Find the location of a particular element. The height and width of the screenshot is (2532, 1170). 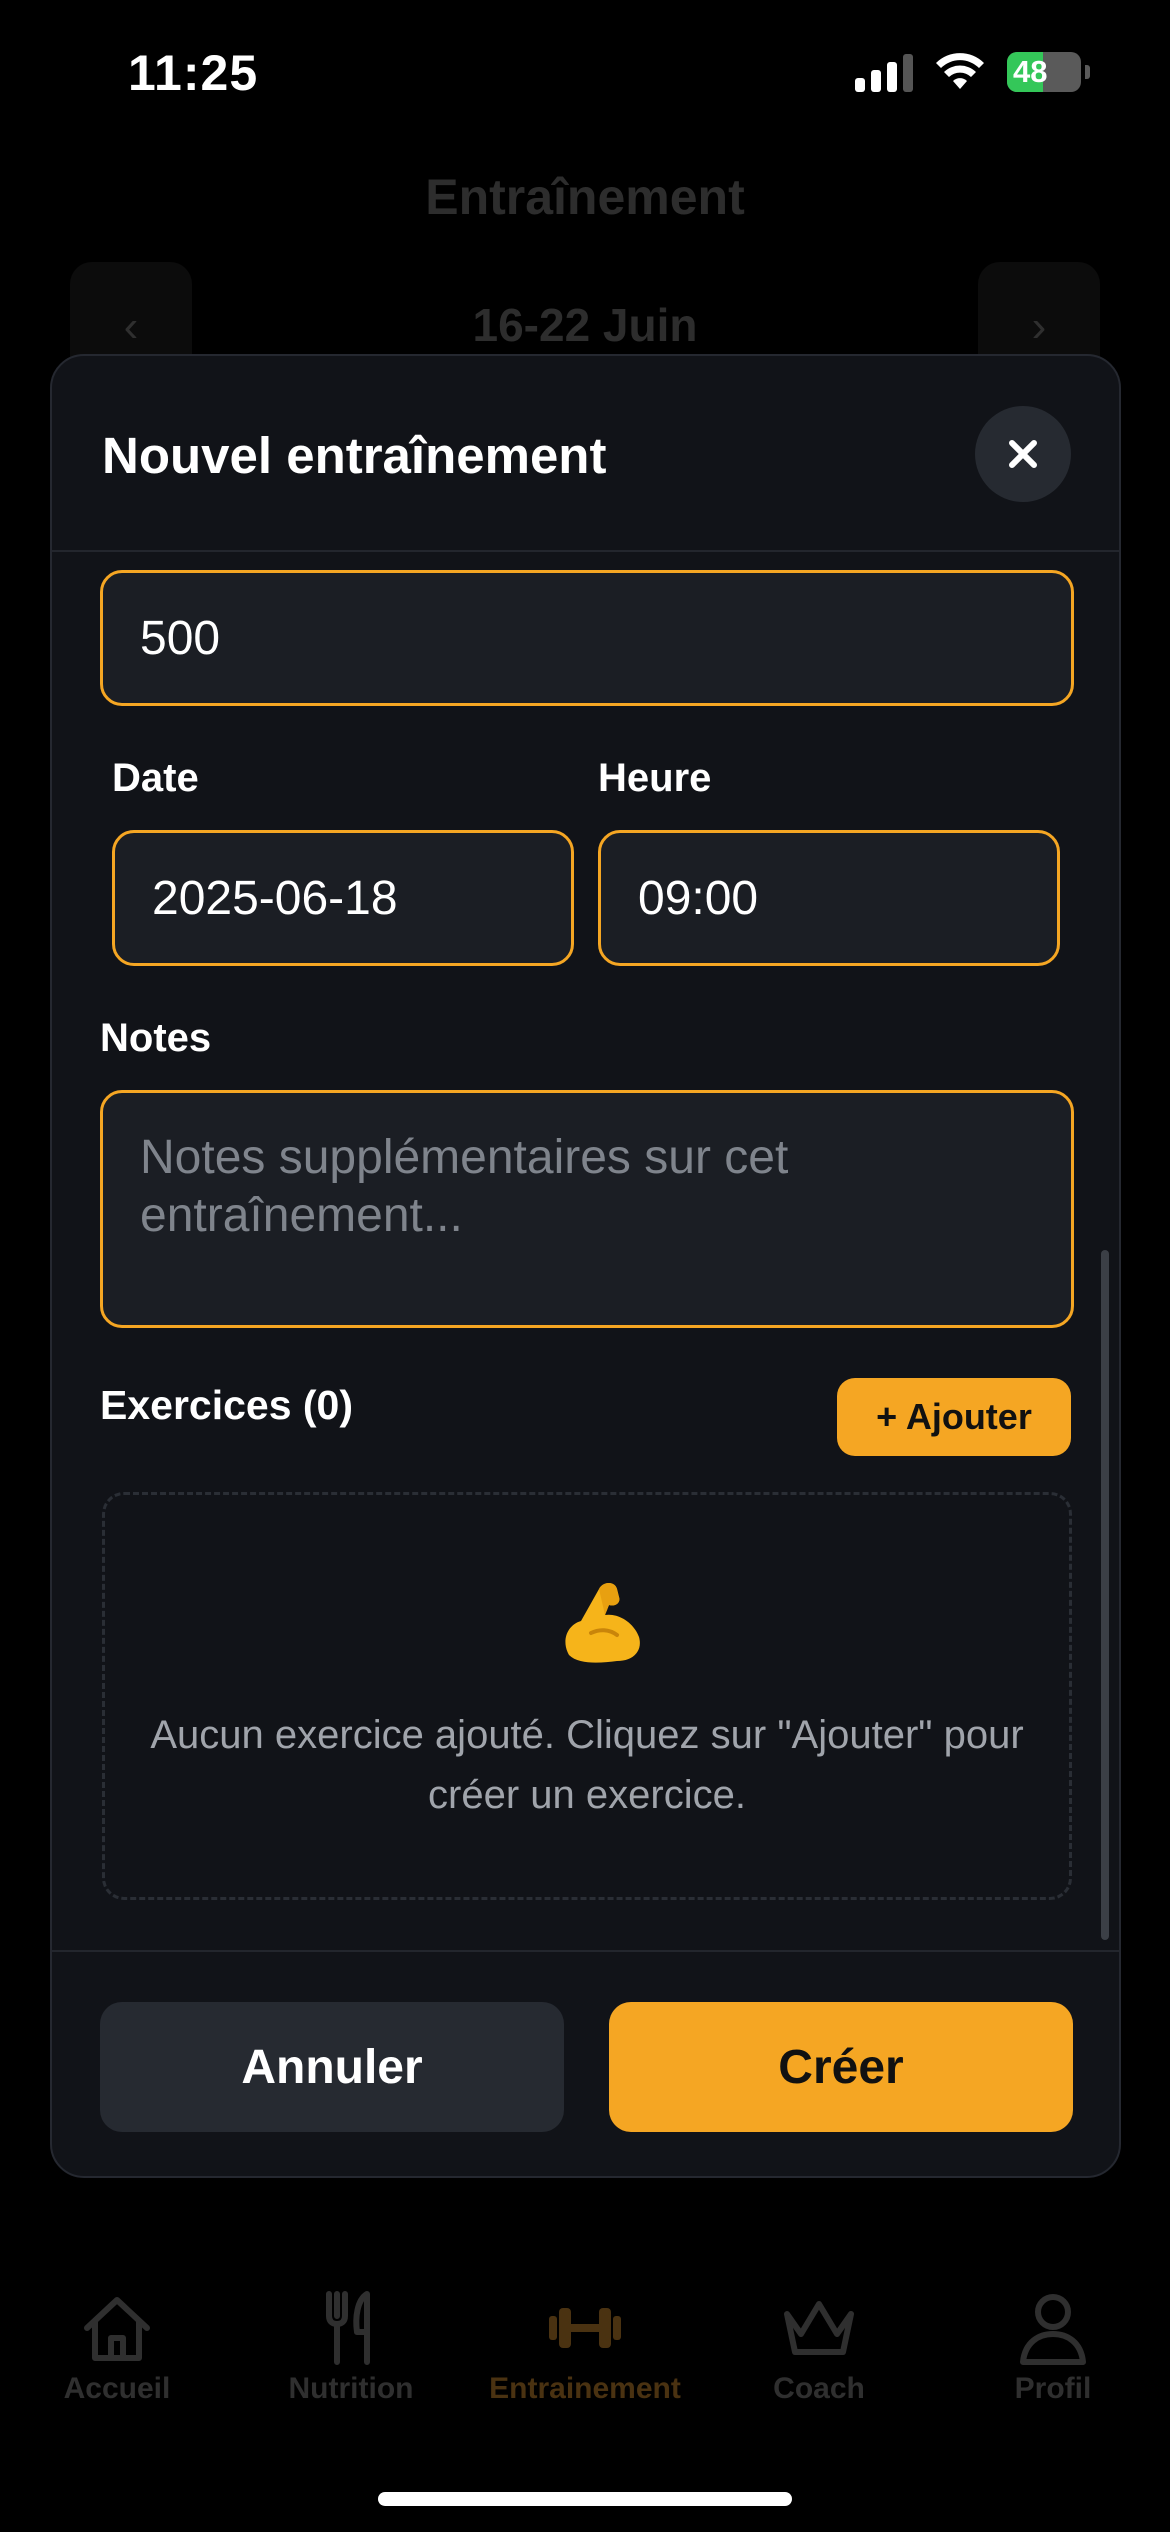

time-input: 09:00 is located at coordinates (829, 898).